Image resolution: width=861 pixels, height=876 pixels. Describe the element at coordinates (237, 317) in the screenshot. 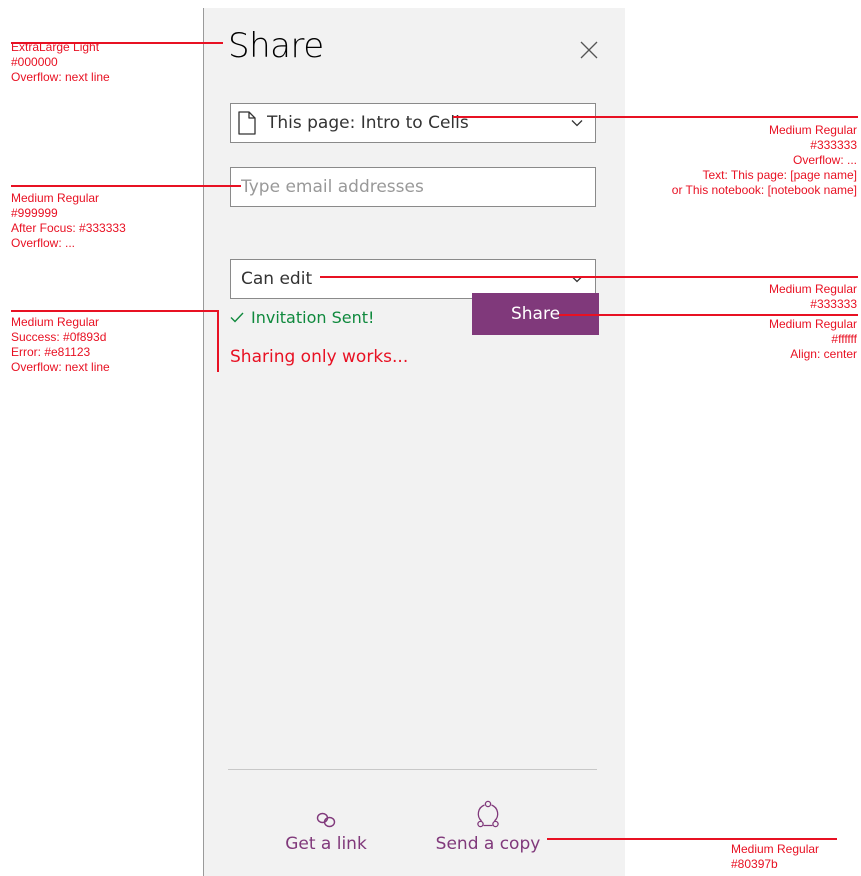

I see `check-icon` at that location.